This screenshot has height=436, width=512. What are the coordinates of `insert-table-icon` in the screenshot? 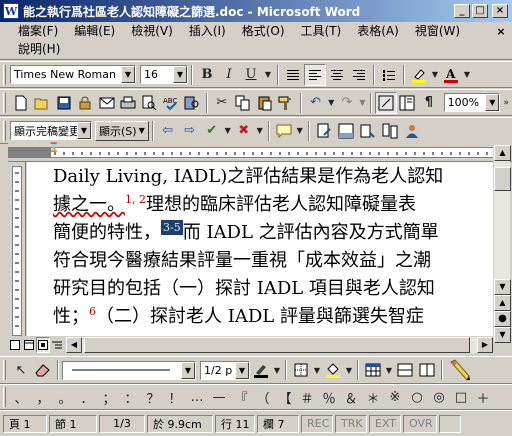 It's located at (373, 370).